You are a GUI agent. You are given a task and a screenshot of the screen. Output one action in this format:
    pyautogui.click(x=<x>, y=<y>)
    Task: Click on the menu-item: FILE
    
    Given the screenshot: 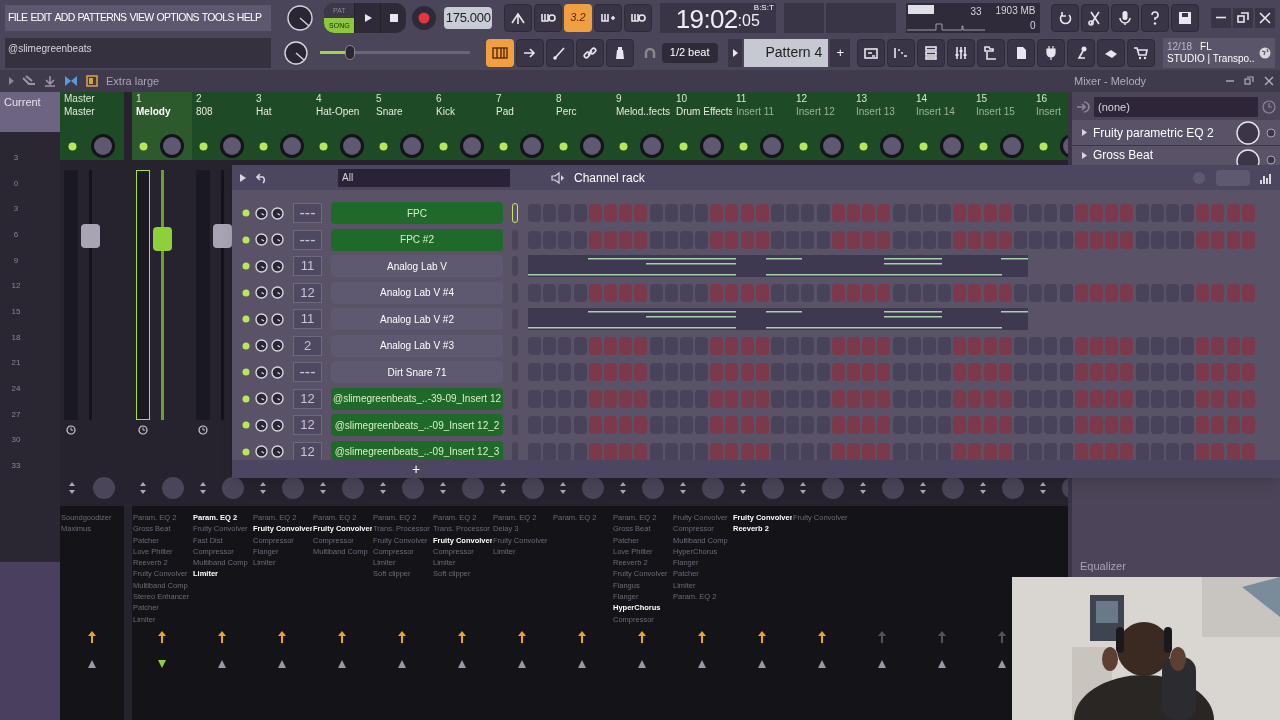 What is the action you would take?
    pyautogui.click(x=18, y=17)
    